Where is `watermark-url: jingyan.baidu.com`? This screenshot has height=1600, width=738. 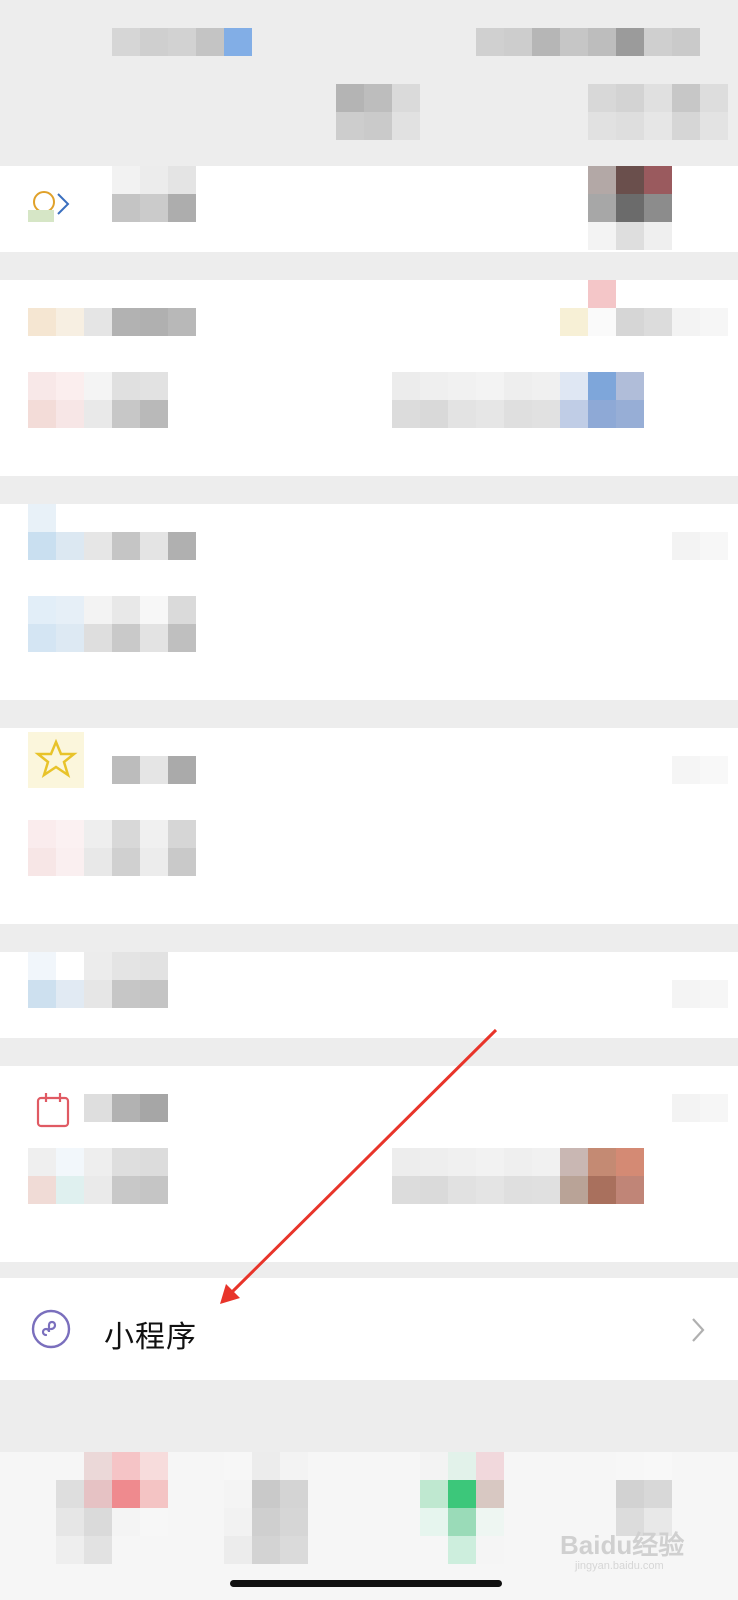 watermark-url: jingyan.baidu.com is located at coordinates (619, 1566).